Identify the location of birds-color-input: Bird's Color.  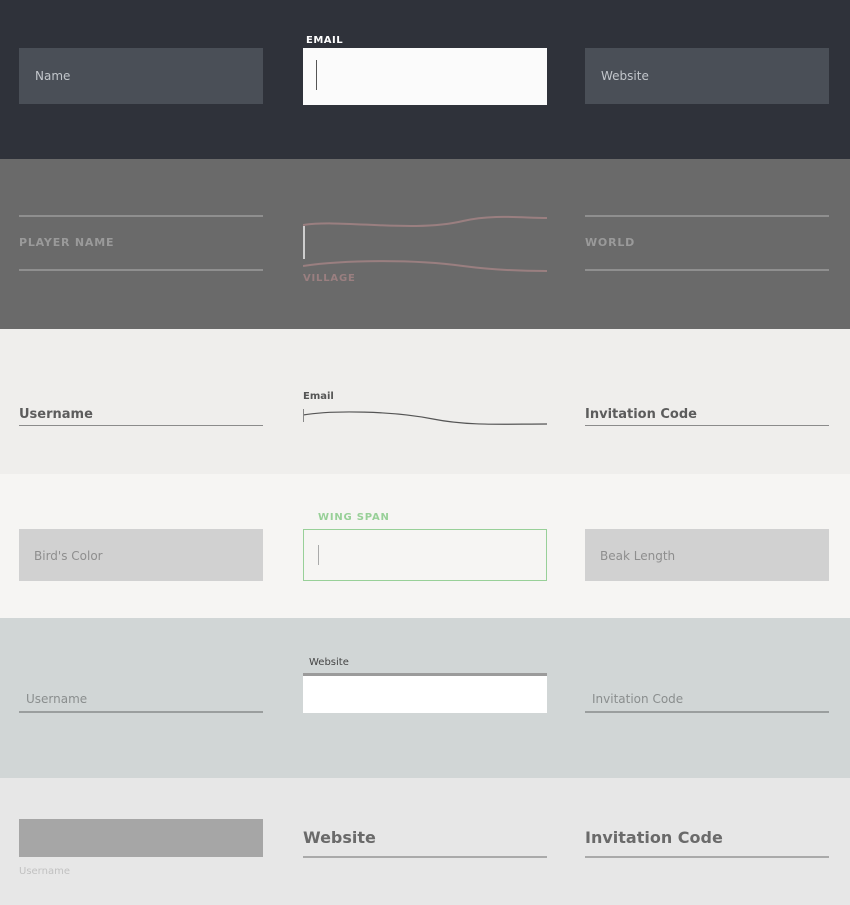
(141, 555).